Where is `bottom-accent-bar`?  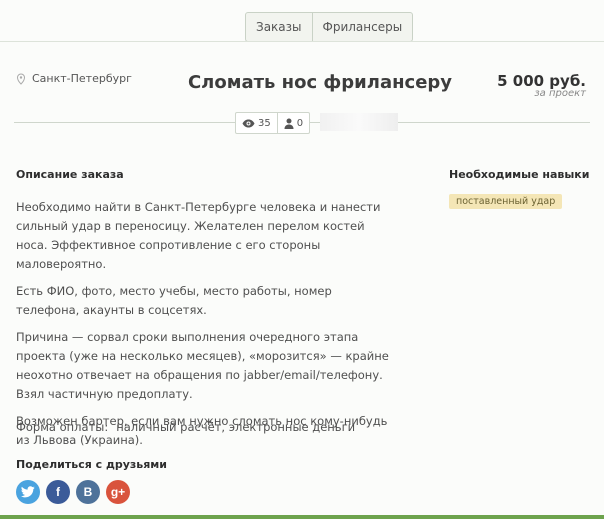
bottom-accent-bar is located at coordinates (302, 517).